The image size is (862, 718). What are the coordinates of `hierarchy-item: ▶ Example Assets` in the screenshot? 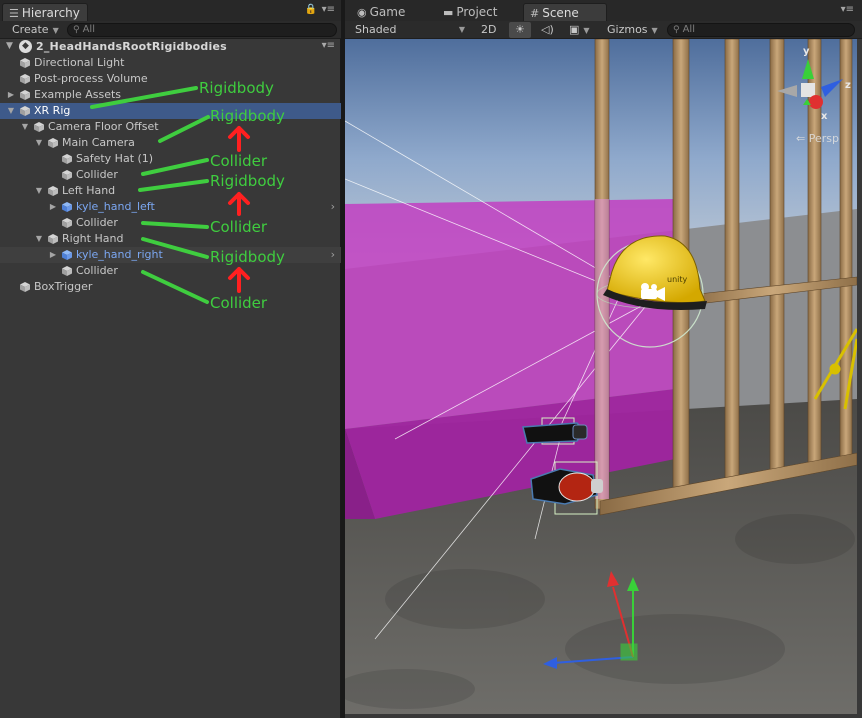 It's located at (170, 95).